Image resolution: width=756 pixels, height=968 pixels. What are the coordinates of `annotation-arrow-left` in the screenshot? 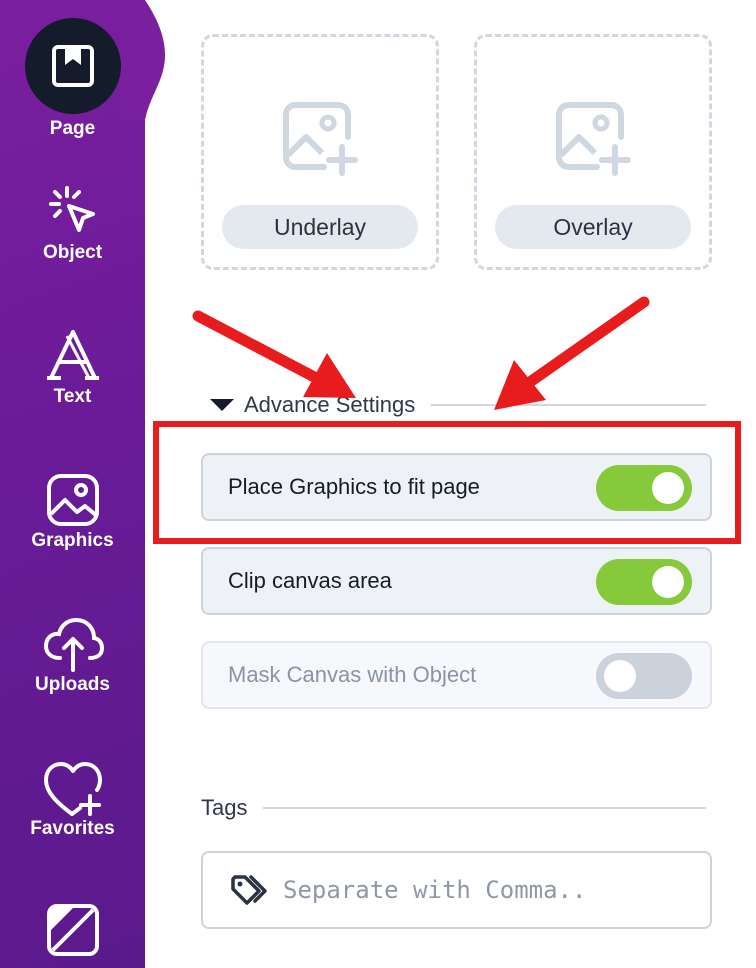 It's located at (274, 354).